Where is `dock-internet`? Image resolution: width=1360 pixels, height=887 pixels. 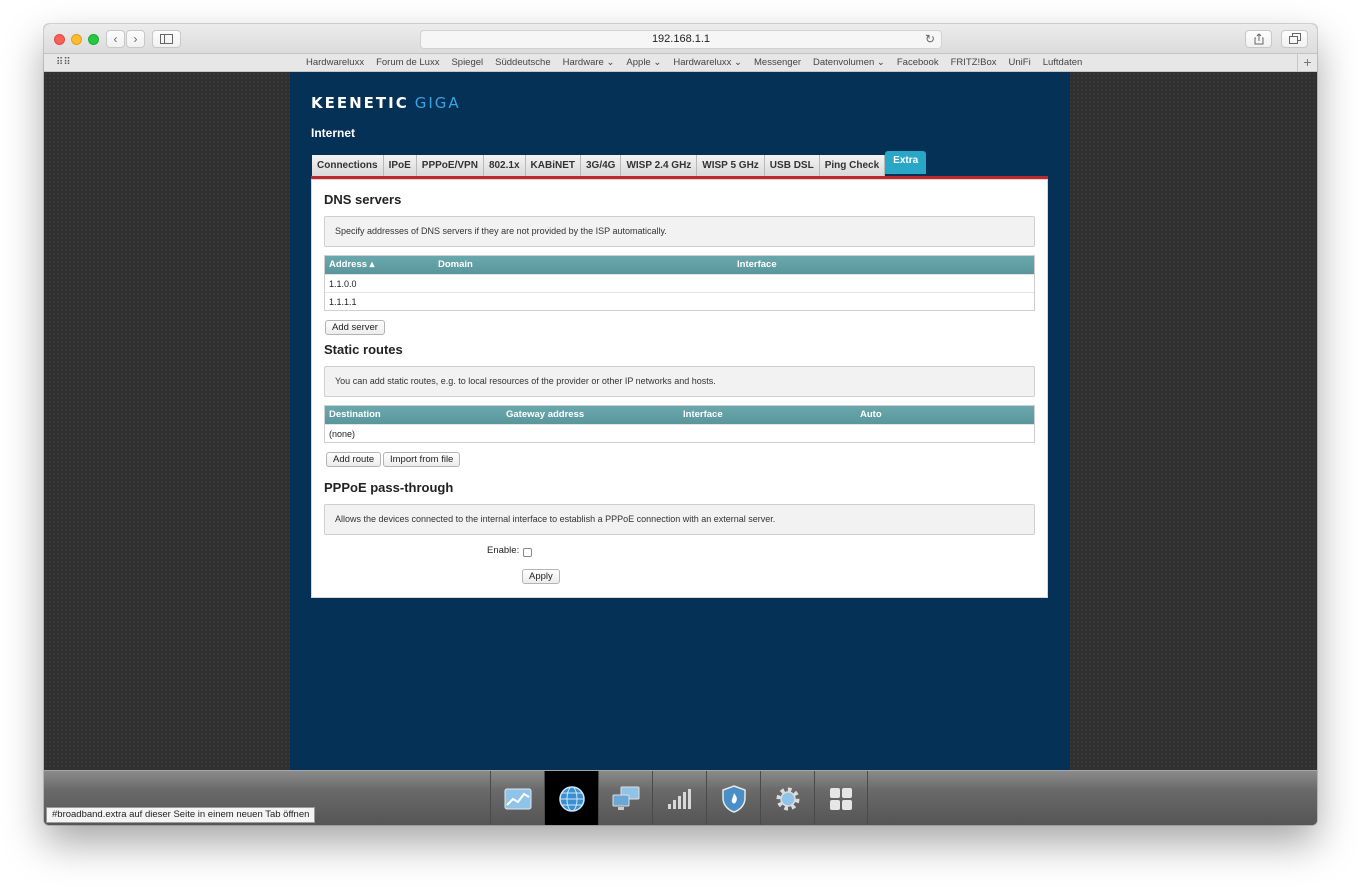
dock-internet is located at coordinates (571, 798).